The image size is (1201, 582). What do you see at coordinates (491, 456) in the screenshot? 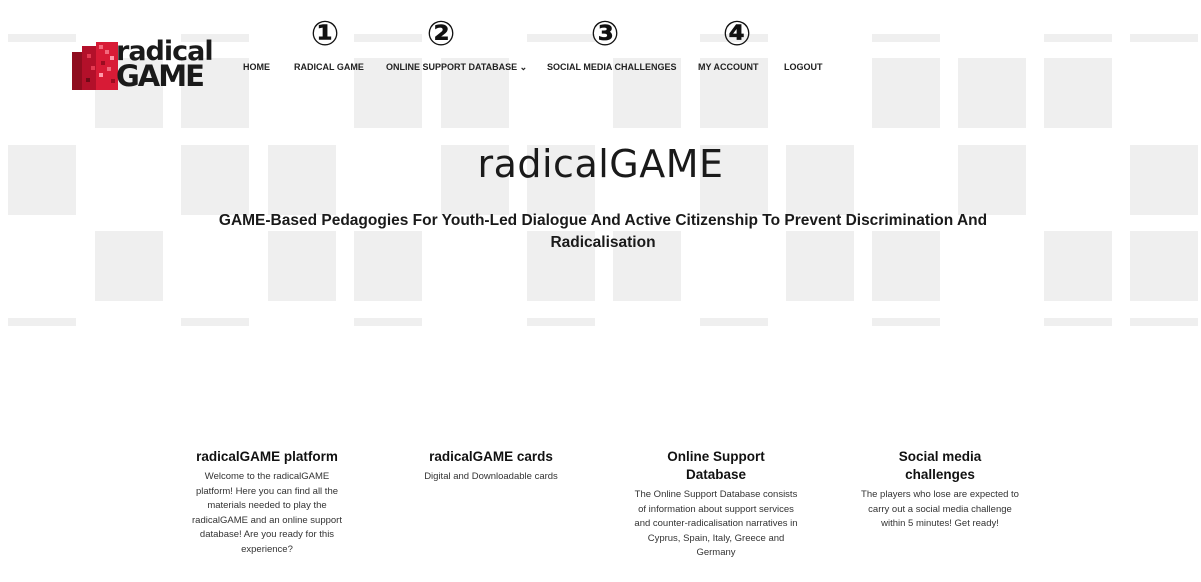
I see `feature-title: radicalGAME cards` at bounding box center [491, 456].